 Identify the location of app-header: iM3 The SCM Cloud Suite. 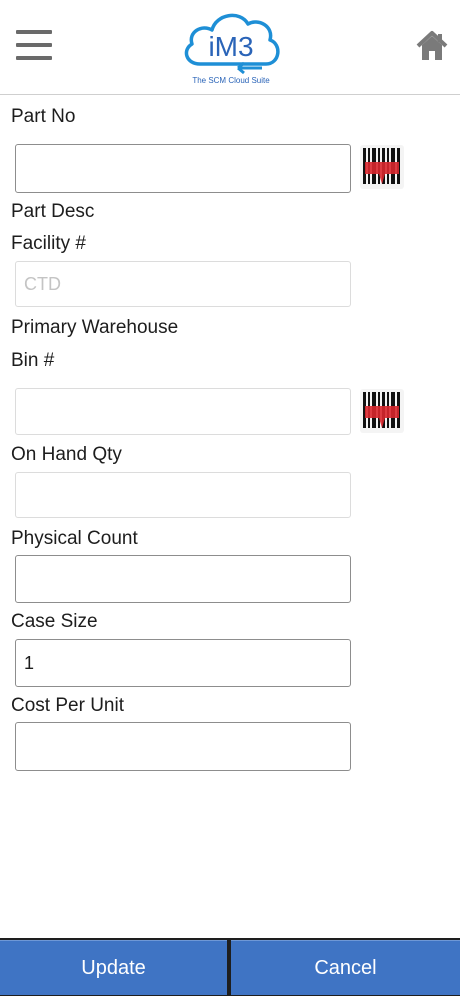
(230, 47).